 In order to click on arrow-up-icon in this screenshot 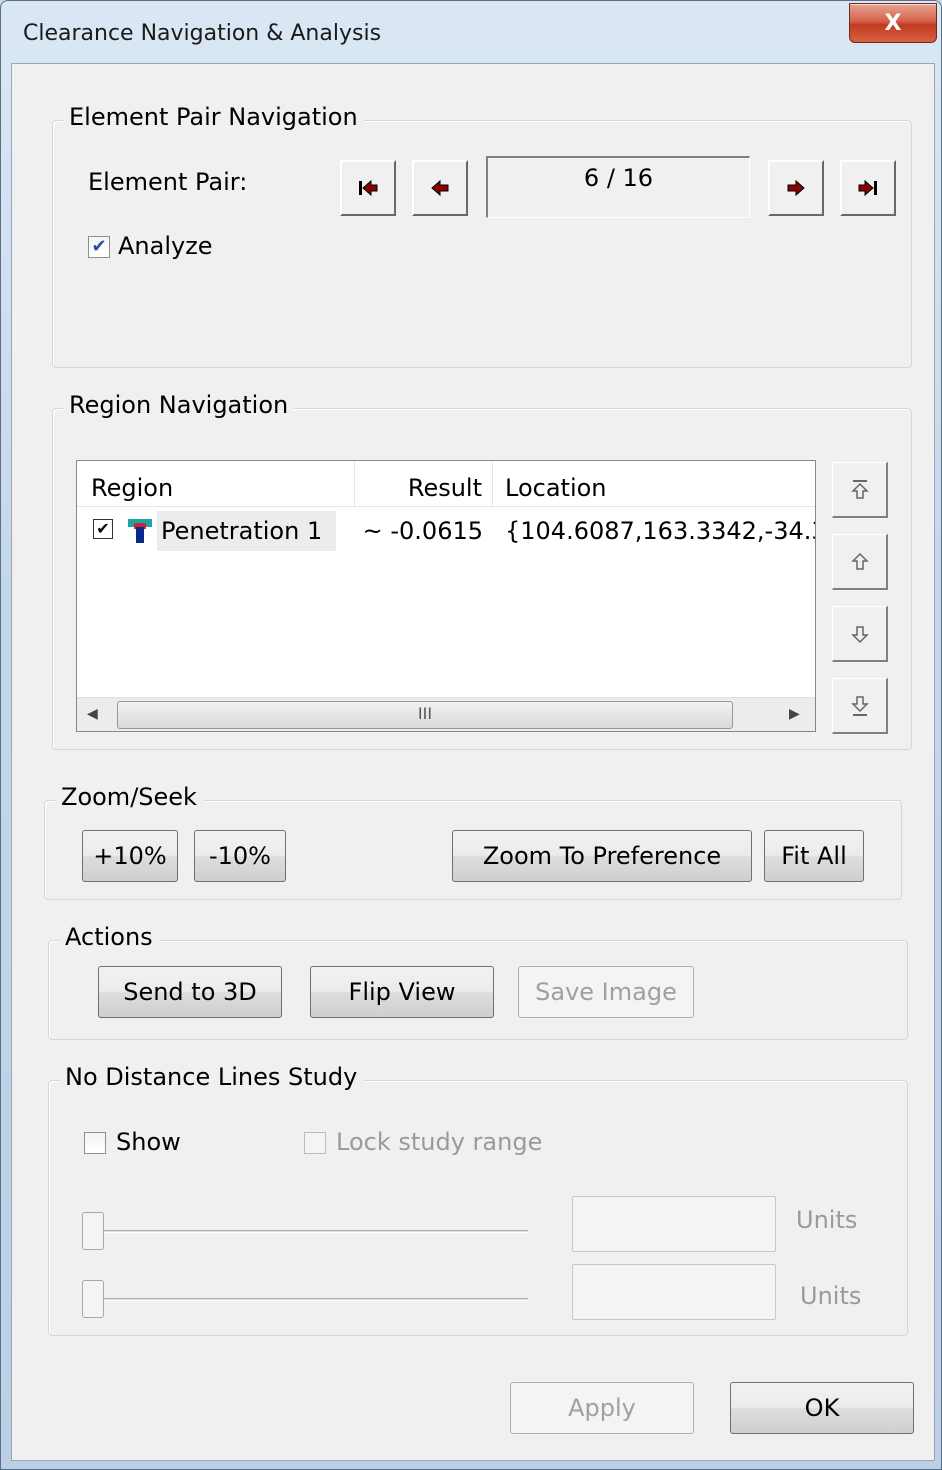, I will do `click(859, 561)`.